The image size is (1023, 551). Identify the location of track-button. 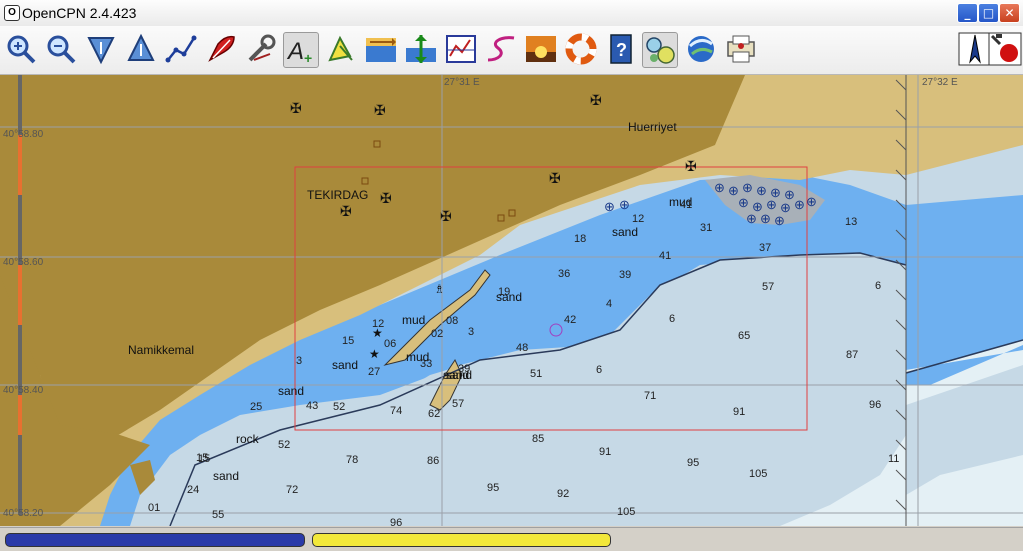
(501, 49).